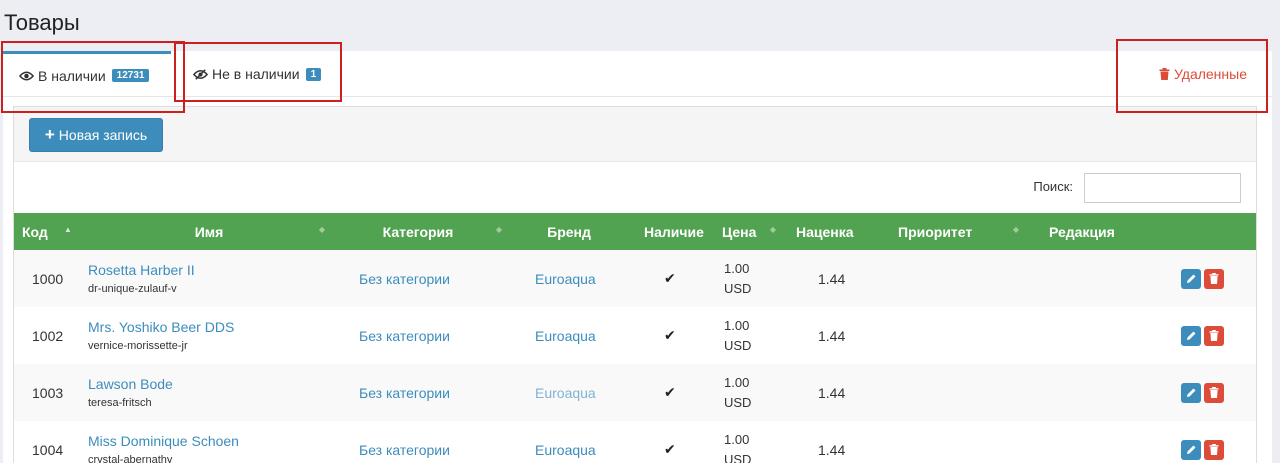 The width and height of the screenshot is (1280, 463). What do you see at coordinates (209, 384) in the screenshot?
I see `product-name-link: Lawson Bode` at bounding box center [209, 384].